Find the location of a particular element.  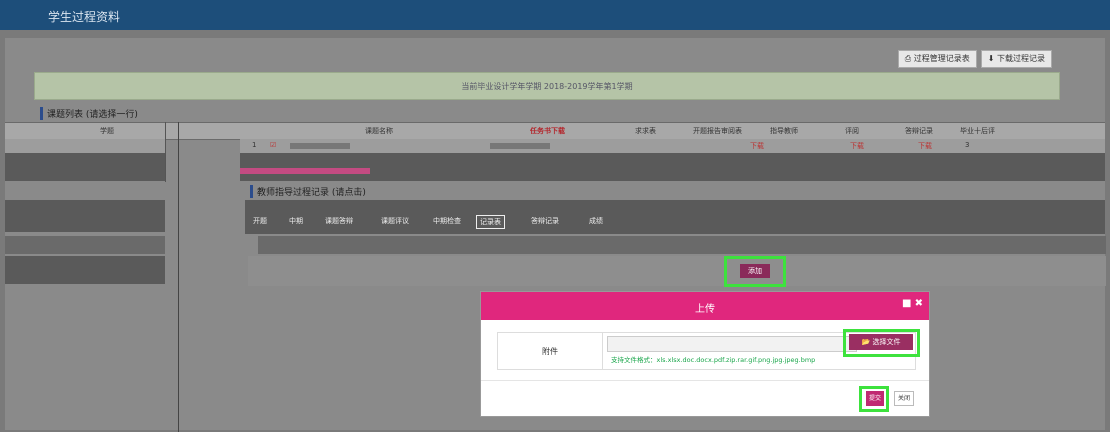

left-header-band is located at coordinates (85, 245).